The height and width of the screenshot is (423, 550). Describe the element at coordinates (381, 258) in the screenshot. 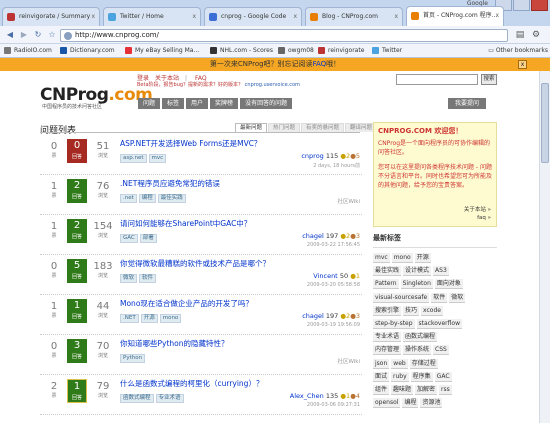

I see `sidebar-tag-link: mvc` at that location.